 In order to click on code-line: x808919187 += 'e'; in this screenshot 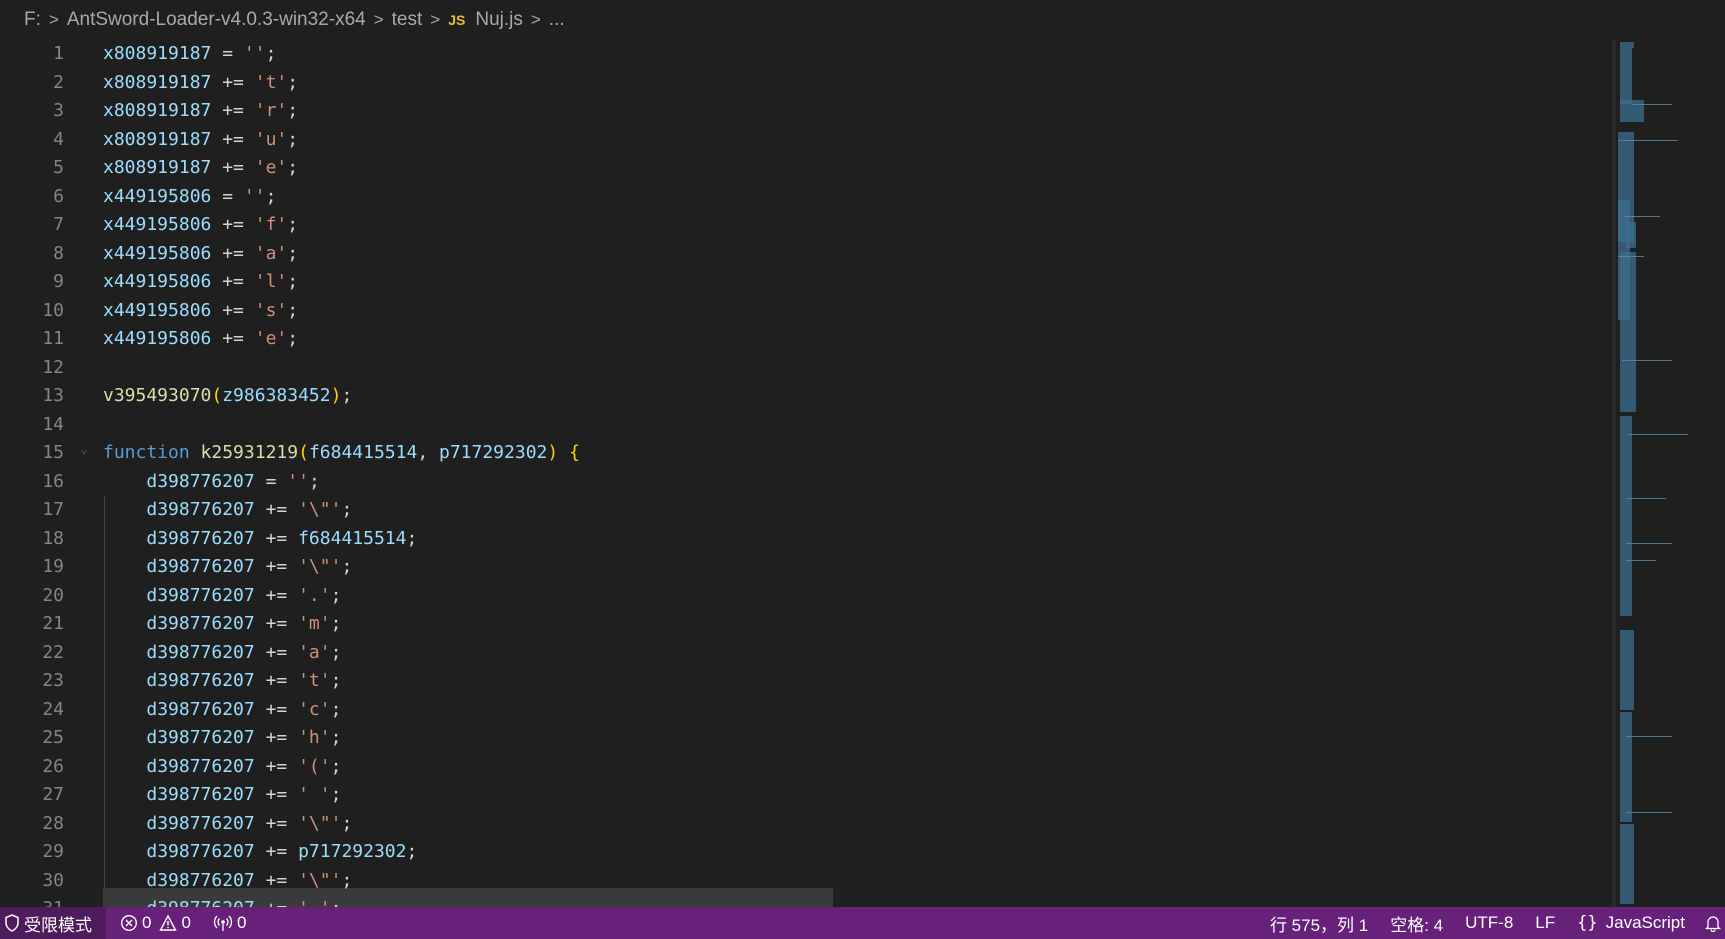, I will do `click(853, 168)`.